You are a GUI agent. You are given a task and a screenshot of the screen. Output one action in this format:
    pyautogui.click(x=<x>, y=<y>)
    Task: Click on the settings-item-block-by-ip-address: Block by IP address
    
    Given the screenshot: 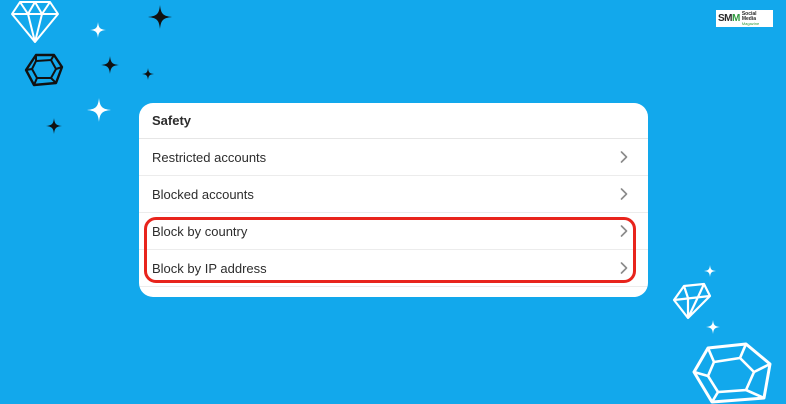 What is the action you would take?
    pyautogui.click(x=393, y=268)
    